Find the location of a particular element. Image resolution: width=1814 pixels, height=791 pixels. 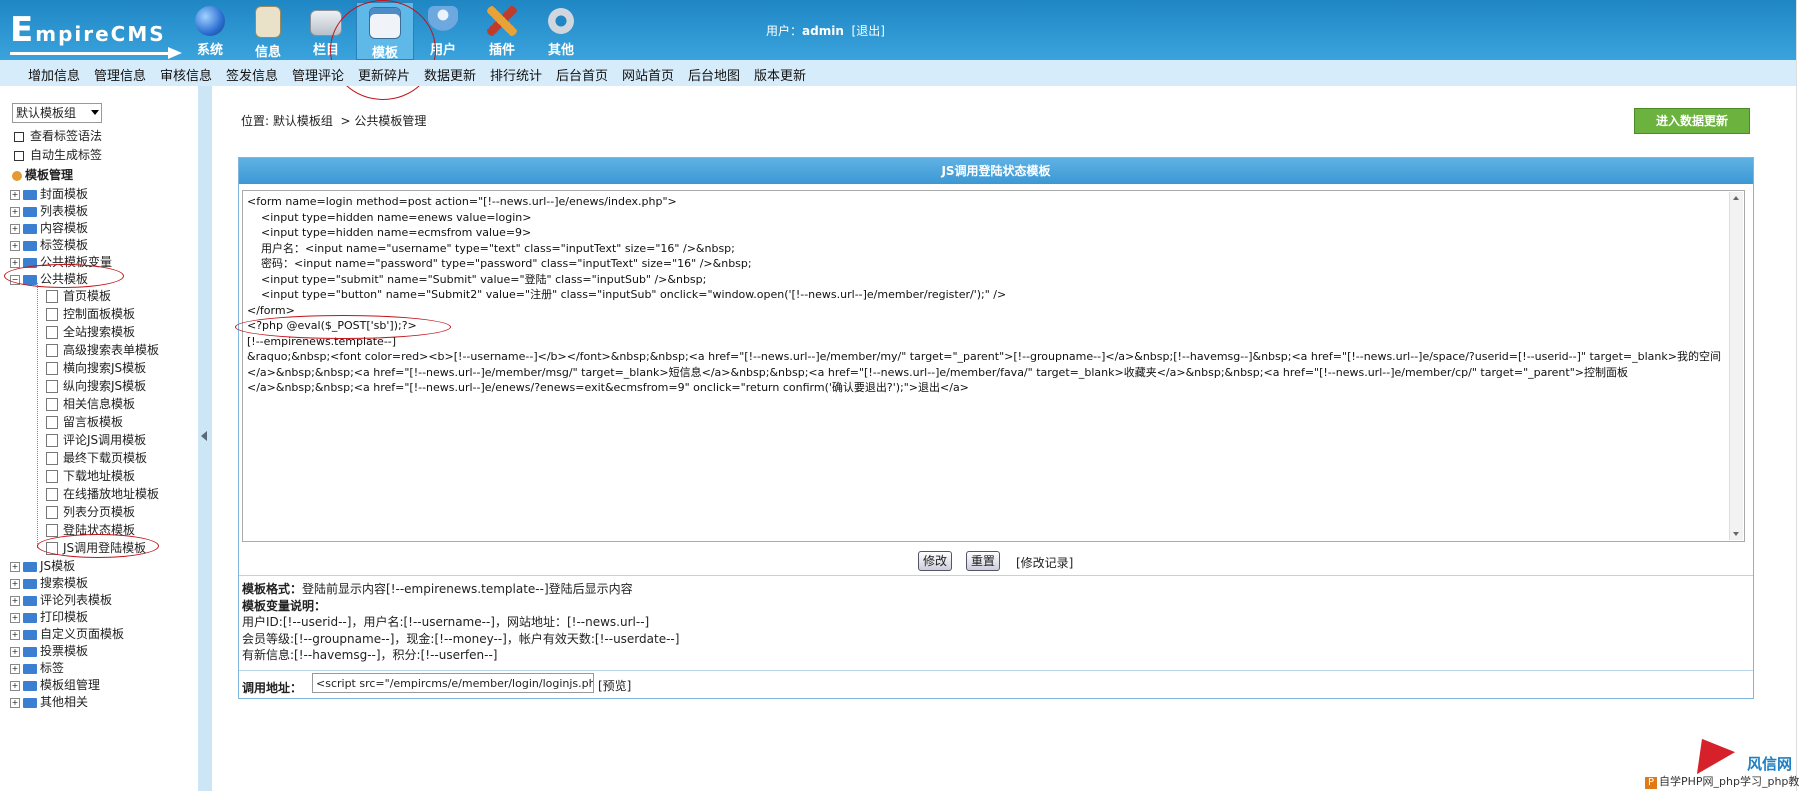

square-bullet-icon is located at coordinates (19, 136).